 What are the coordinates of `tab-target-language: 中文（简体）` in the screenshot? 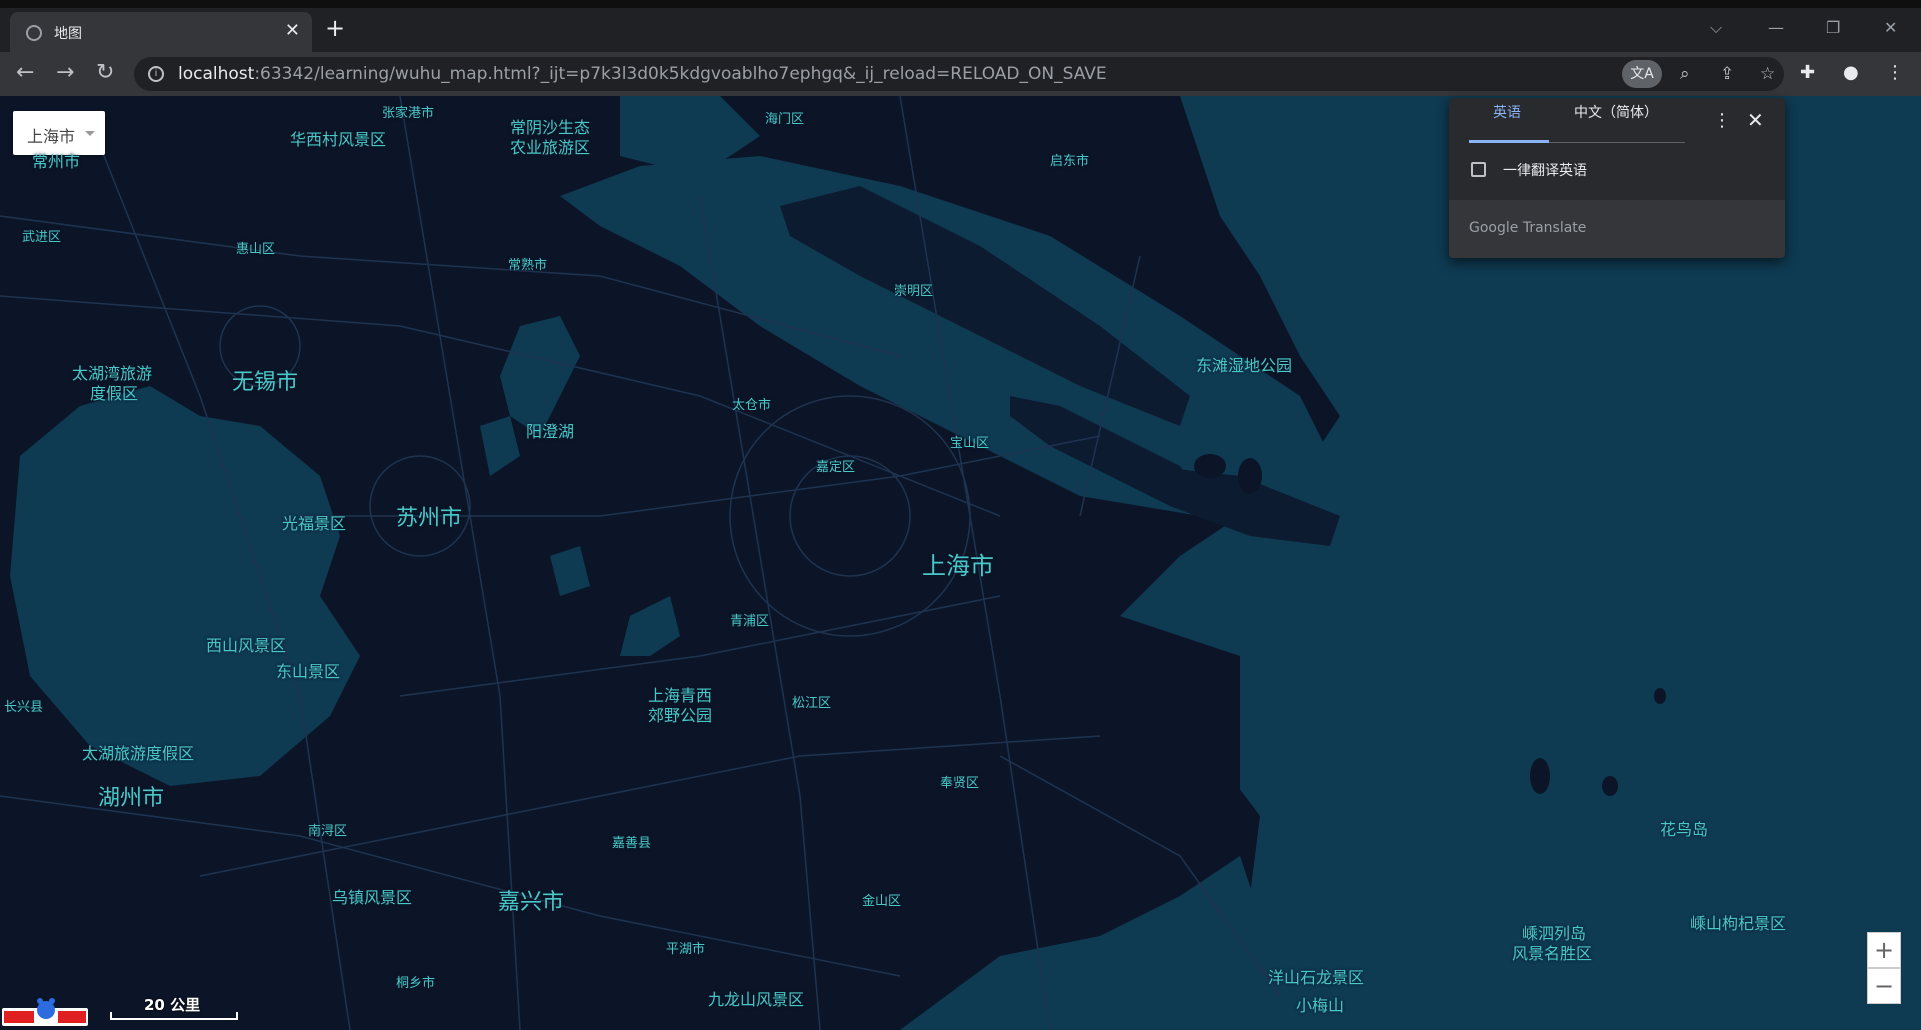 It's located at (1616, 112).